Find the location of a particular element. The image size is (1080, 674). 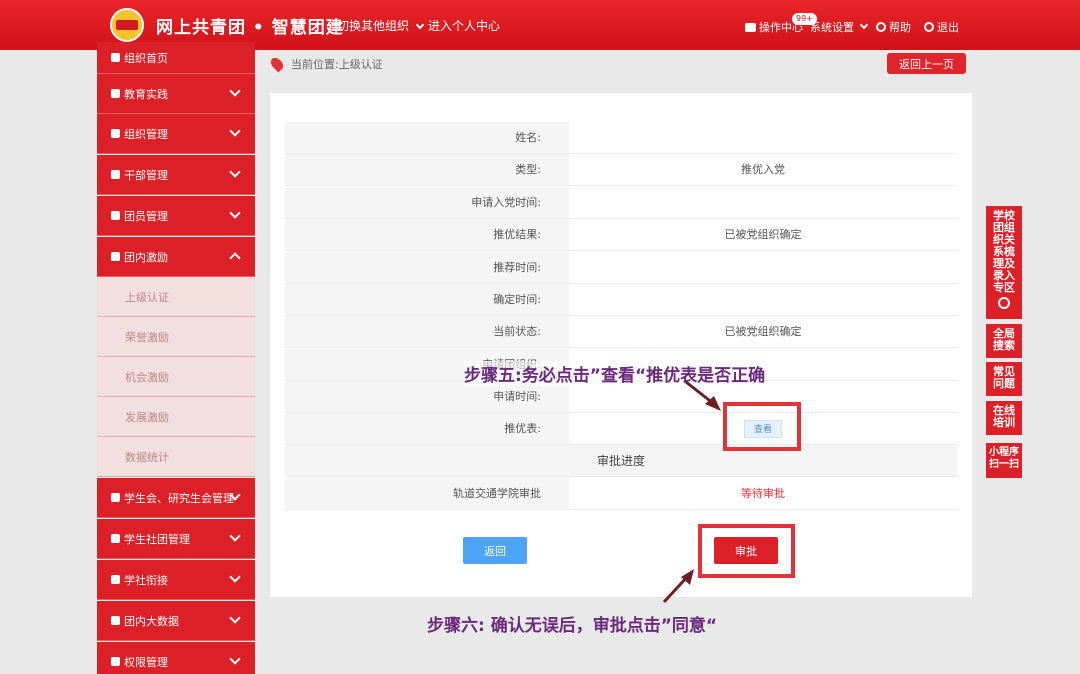

tab-online-training: 在线培训 is located at coordinates (1004, 418).